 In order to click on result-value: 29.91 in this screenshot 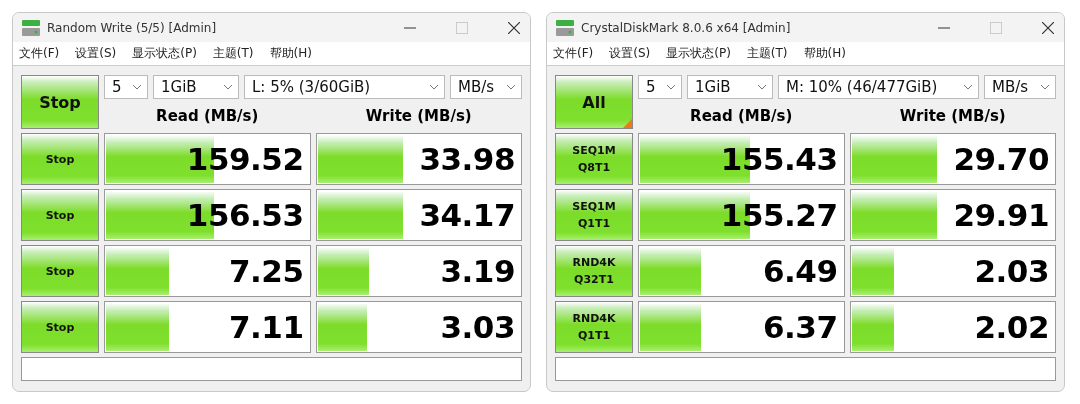, I will do `click(1001, 215)`.